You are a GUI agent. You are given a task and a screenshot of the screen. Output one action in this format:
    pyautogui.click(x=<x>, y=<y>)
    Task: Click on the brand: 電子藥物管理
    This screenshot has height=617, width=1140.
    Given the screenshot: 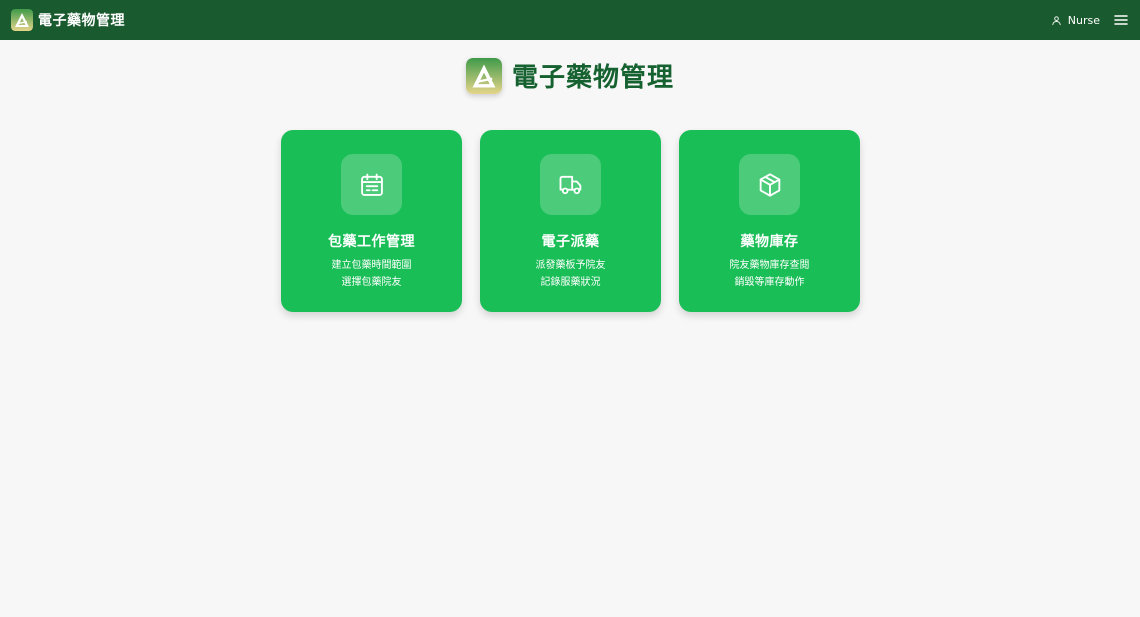 What is the action you would take?
    pyautogui.click(x=68, y=20)
    